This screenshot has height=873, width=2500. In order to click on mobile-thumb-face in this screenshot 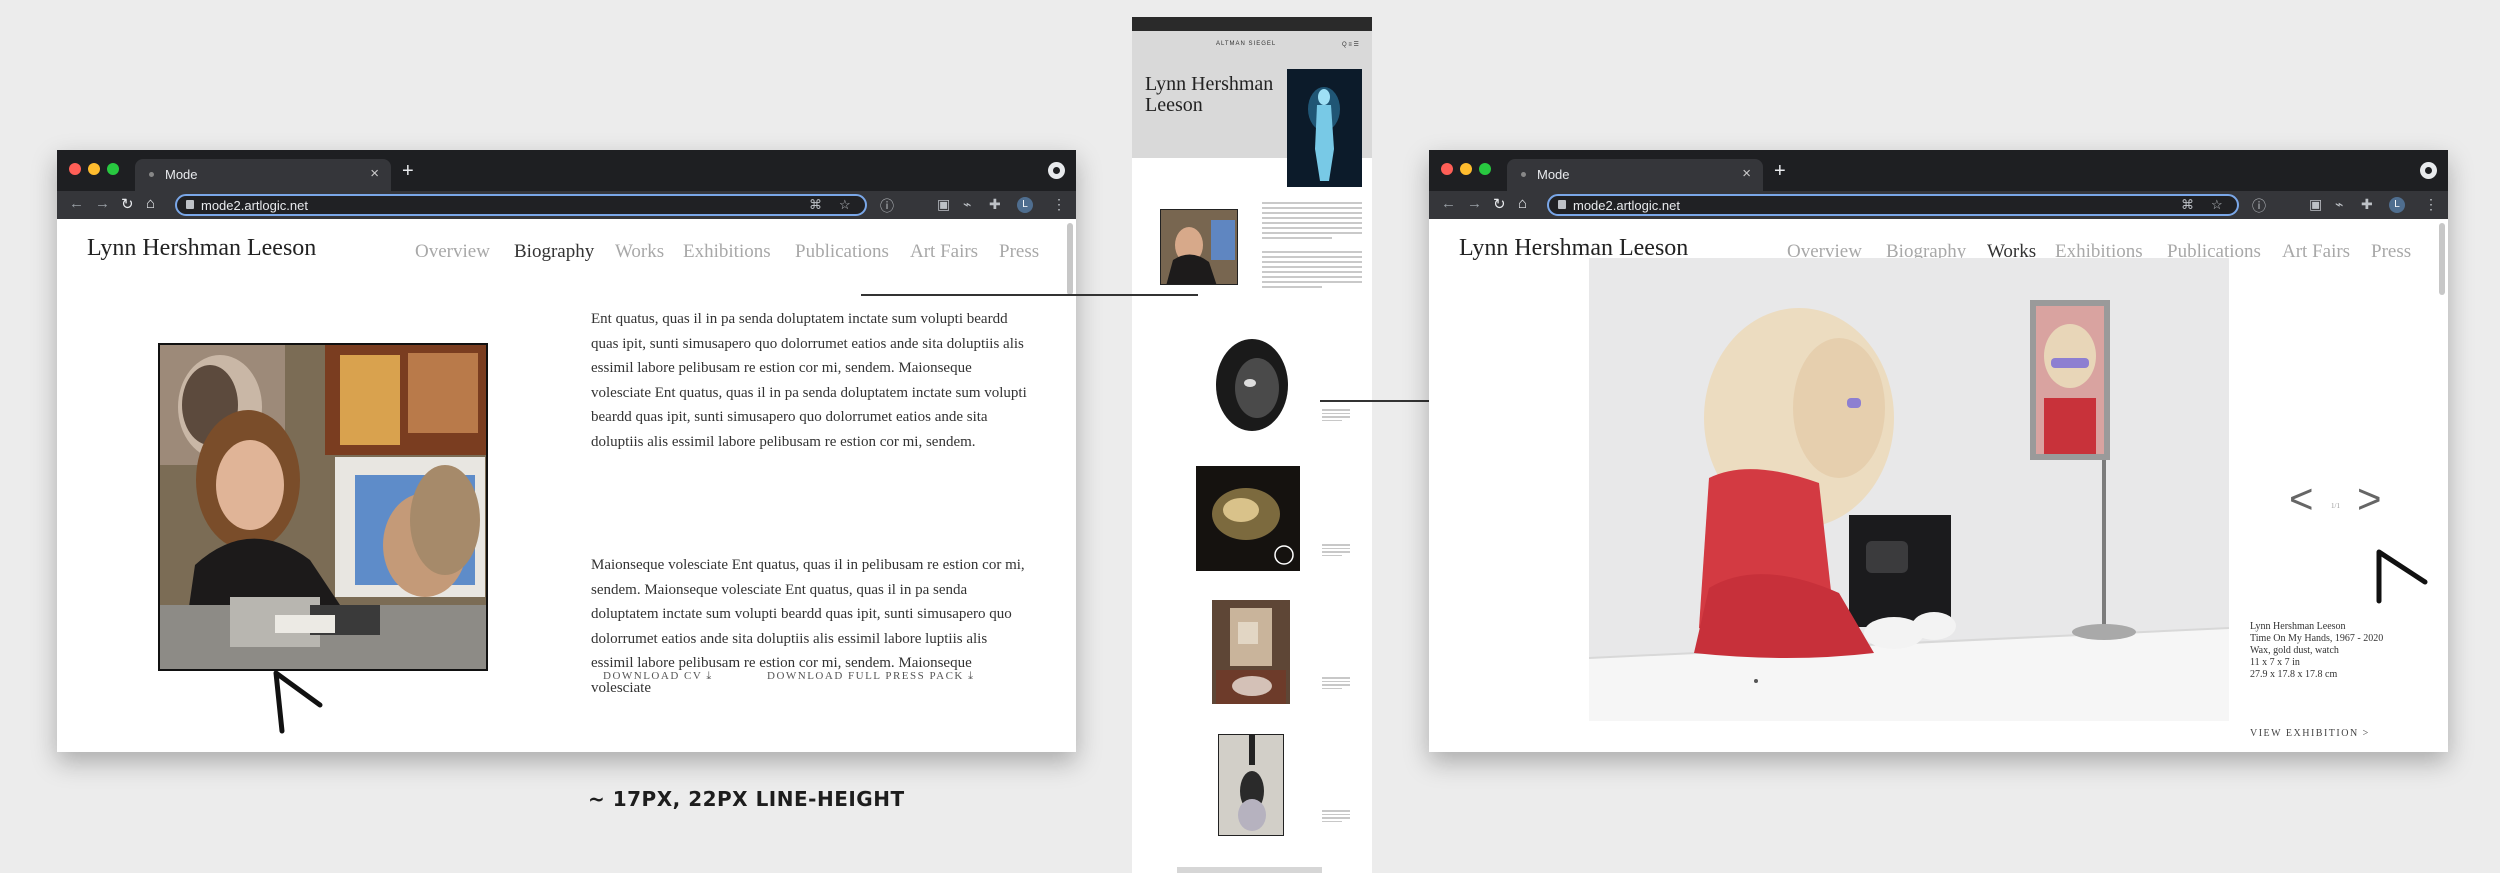, I will do `click(1252, 386)`.